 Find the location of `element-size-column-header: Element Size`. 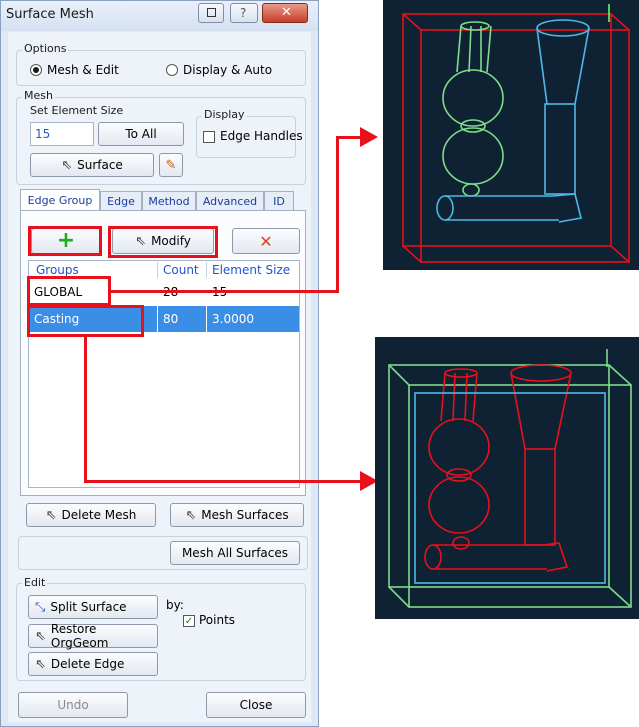

element-size-column-header: Element Size is located at coordinates (251, 270).